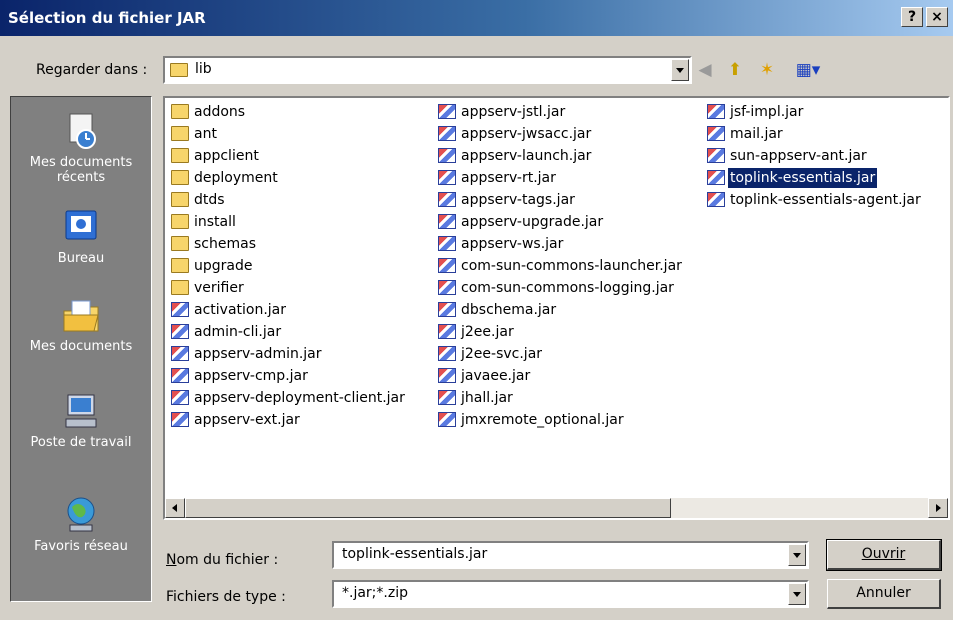 This screenshot has width=953, height=620. I want to click on file-item: appserv-upgrade.jar, so click(561, 223).